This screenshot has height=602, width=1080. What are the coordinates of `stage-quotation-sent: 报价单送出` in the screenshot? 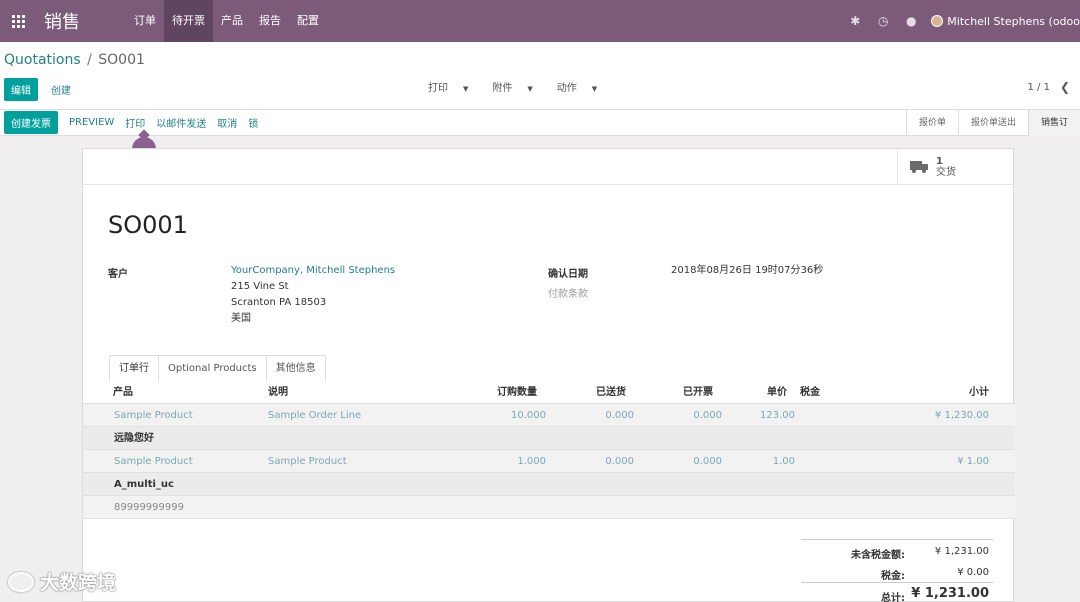 It's located at (992, 123).